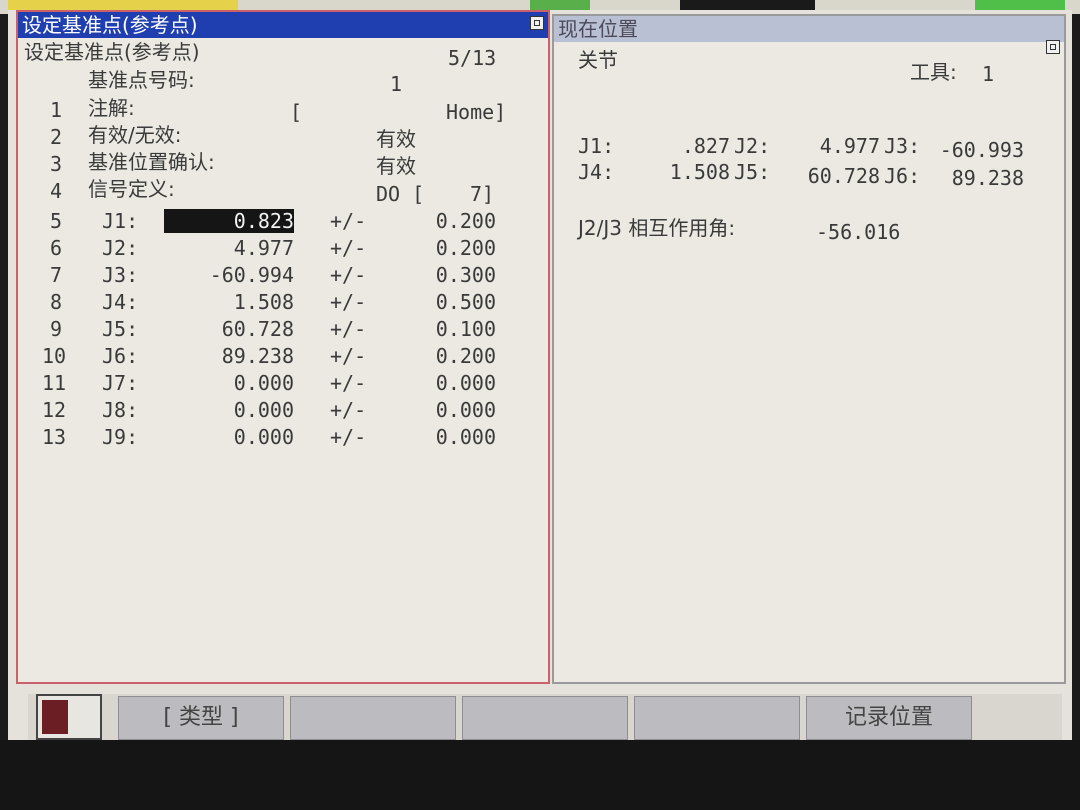  What do you see at coordinates (858, 232) in the screenshot?
I see `interaction-angle-value: -56.016` at bounding box center [858, 232].